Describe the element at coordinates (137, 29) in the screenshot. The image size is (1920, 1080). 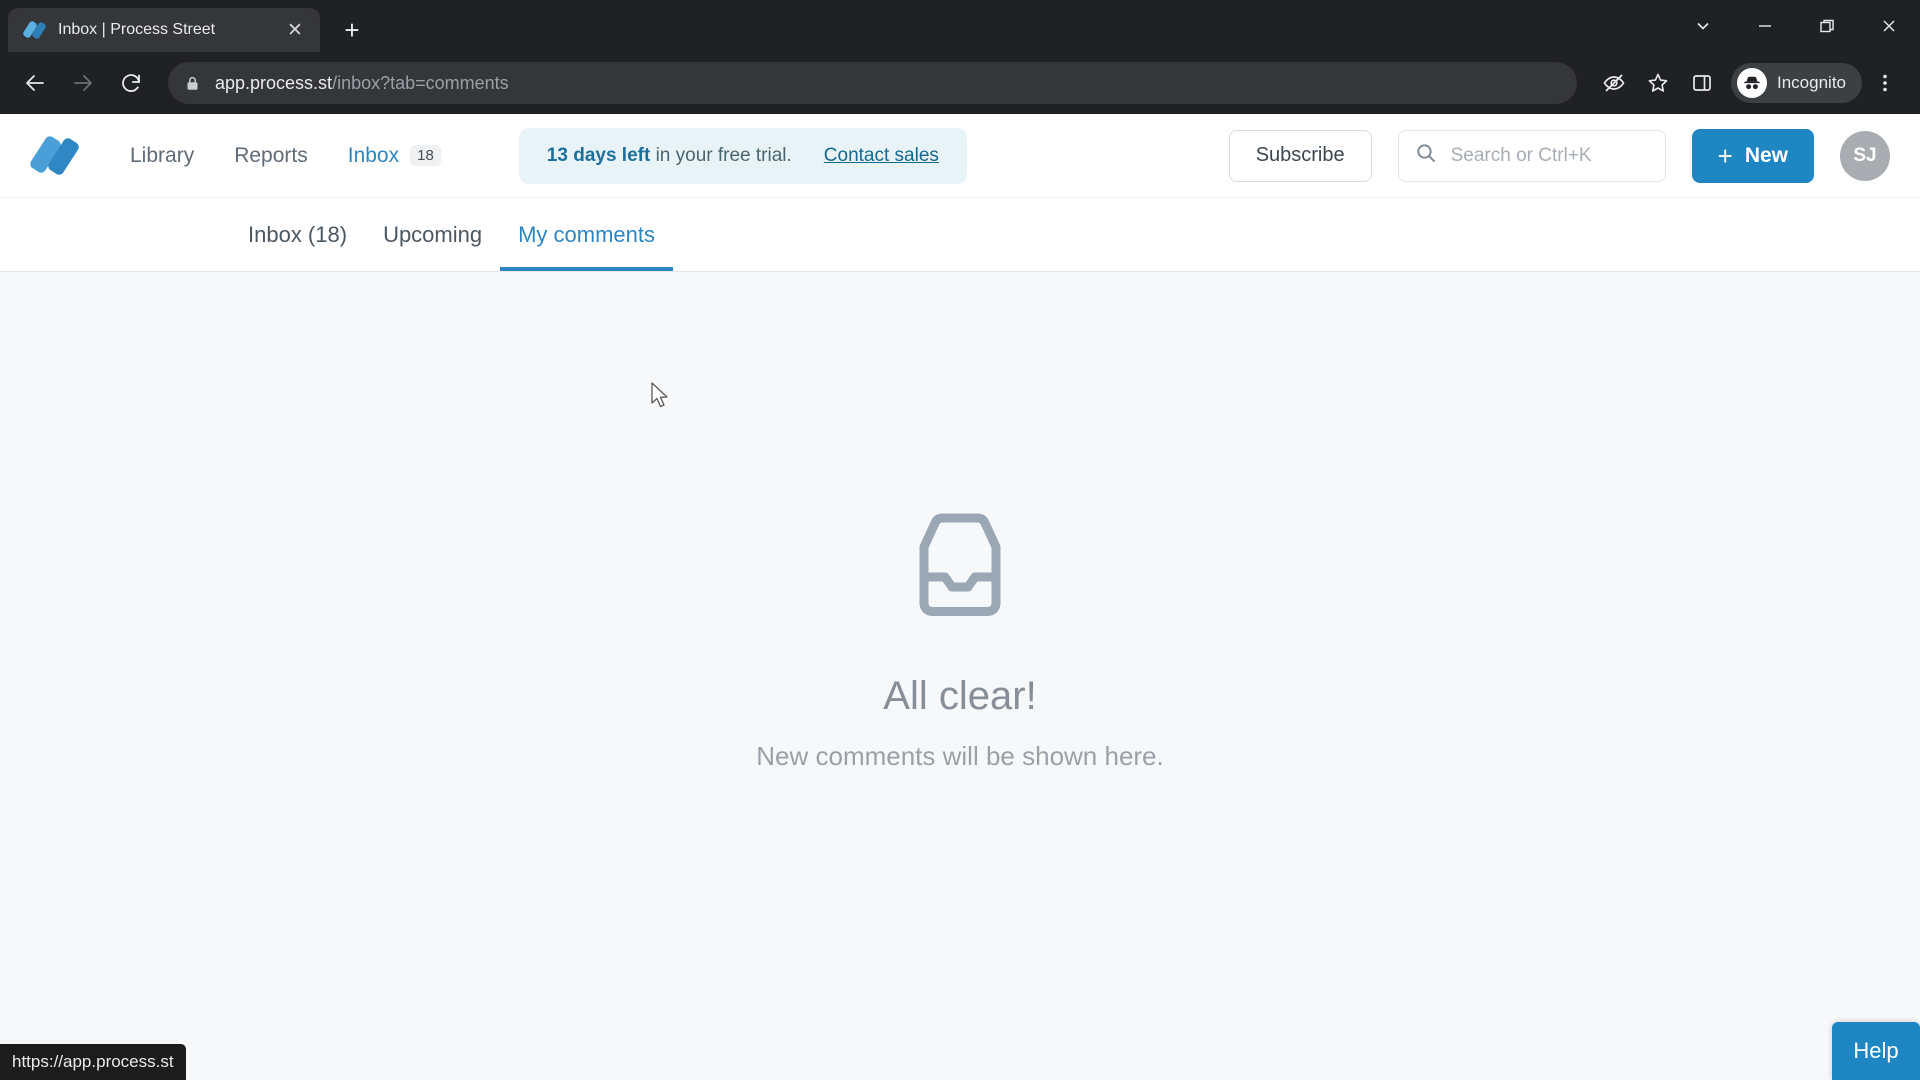
I see `browser-tab-title: Inbox | Process Street` at that location.